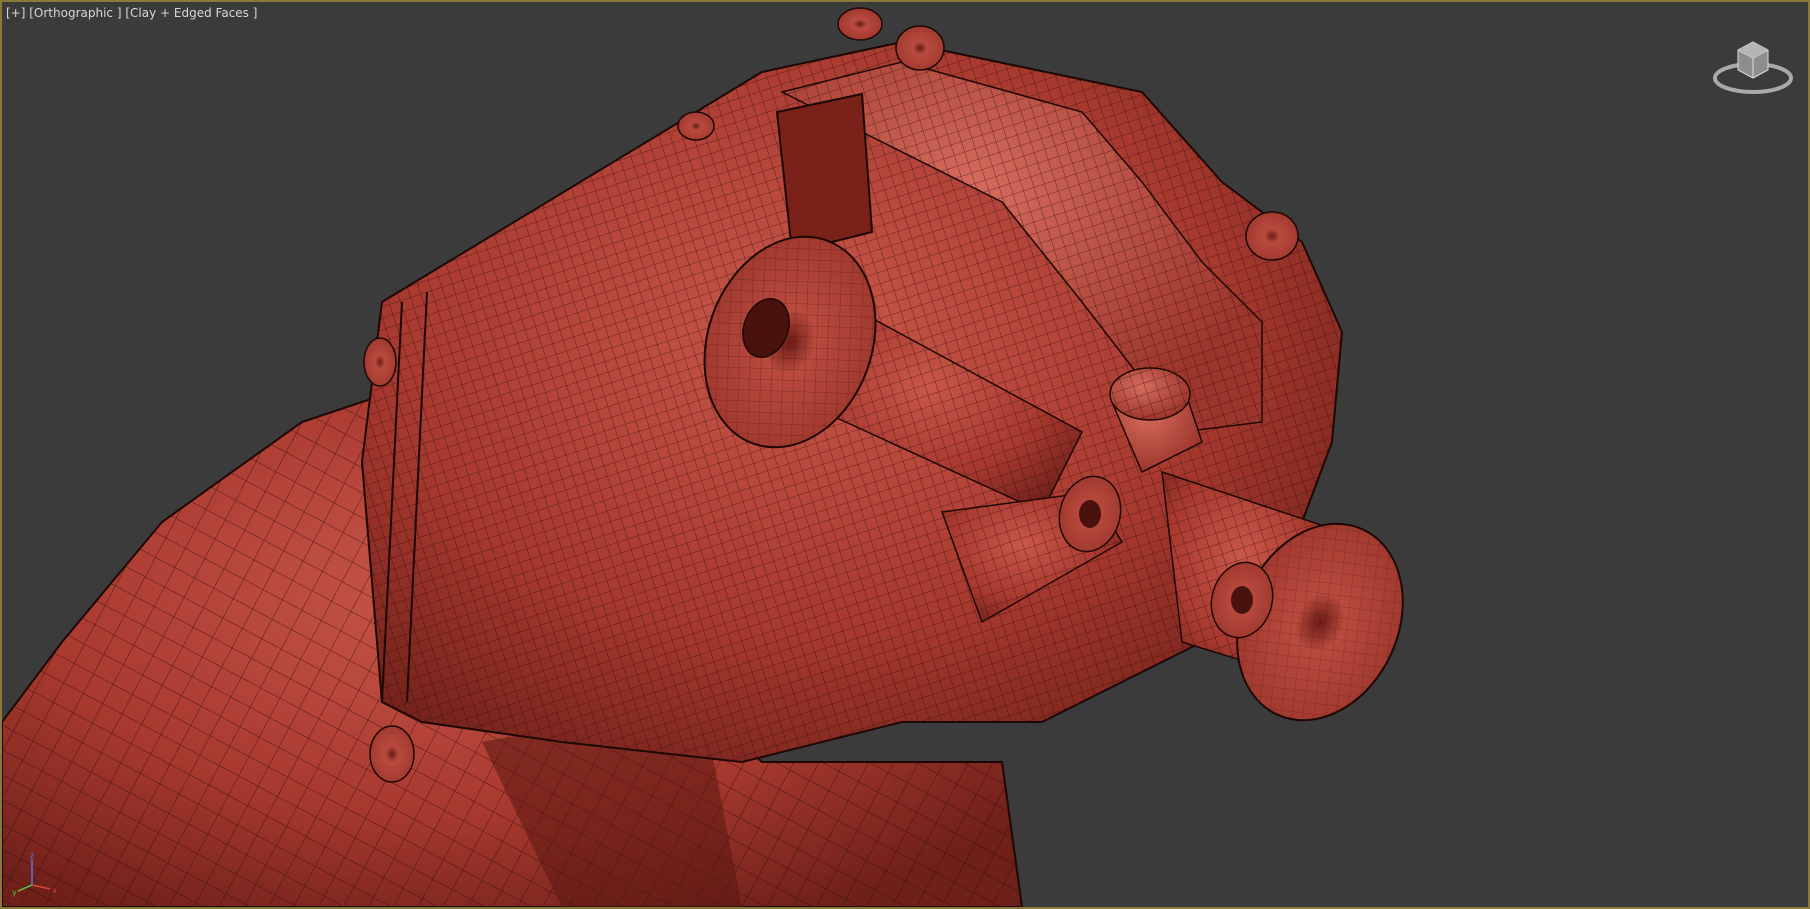  What do you see at coordinates (75, 13) in the screenshot?
I see `view-mode-button: [Orthographic ]` at bounding box center [75, 13].